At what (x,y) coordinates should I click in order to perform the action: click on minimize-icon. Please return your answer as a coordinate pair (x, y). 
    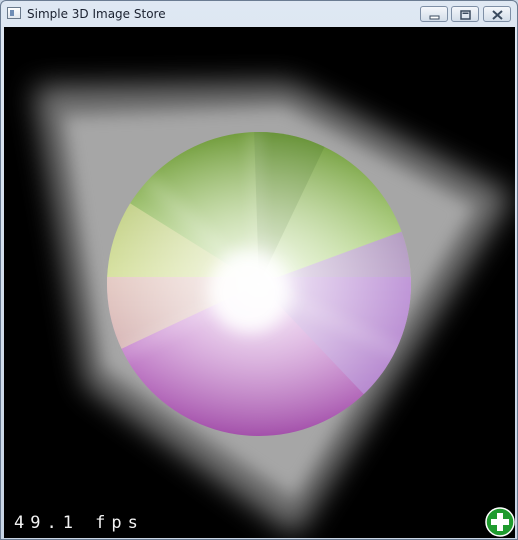
    Looking at the image, I should click on (434, 17).